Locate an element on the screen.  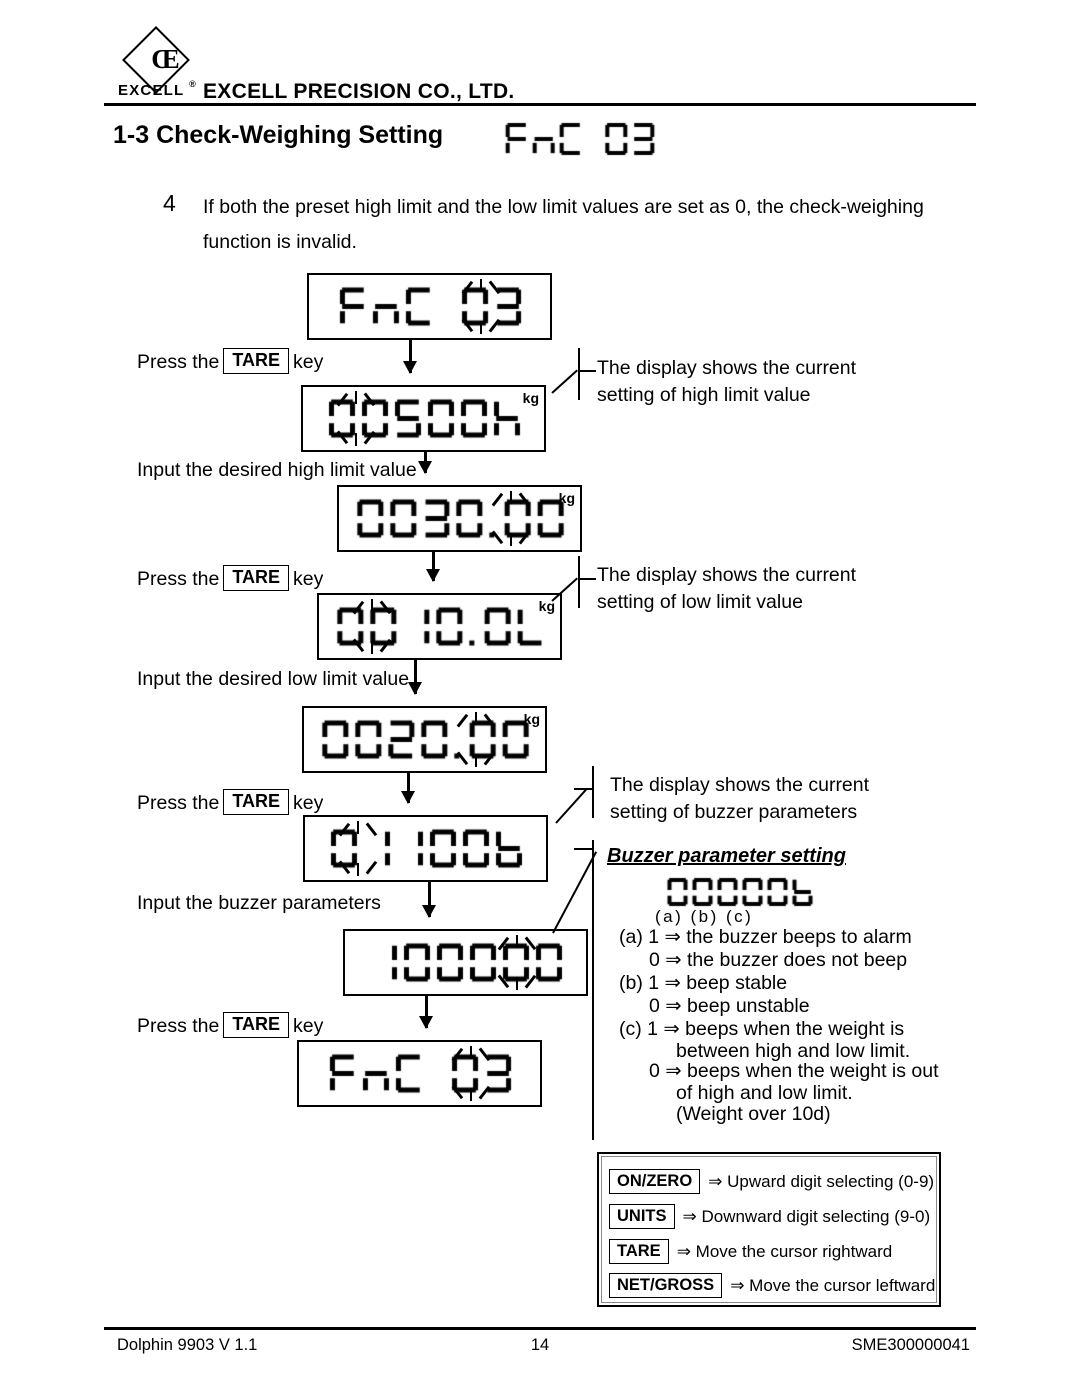
note-number: 4 is located at coordinates (169, 203).